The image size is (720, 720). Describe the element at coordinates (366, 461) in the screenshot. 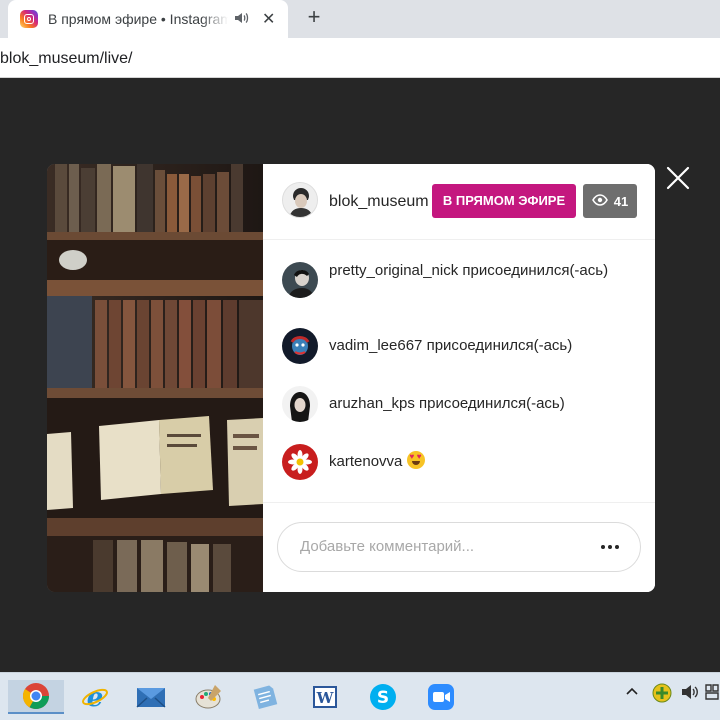

I see `comment-username: kartenovva` at that location.